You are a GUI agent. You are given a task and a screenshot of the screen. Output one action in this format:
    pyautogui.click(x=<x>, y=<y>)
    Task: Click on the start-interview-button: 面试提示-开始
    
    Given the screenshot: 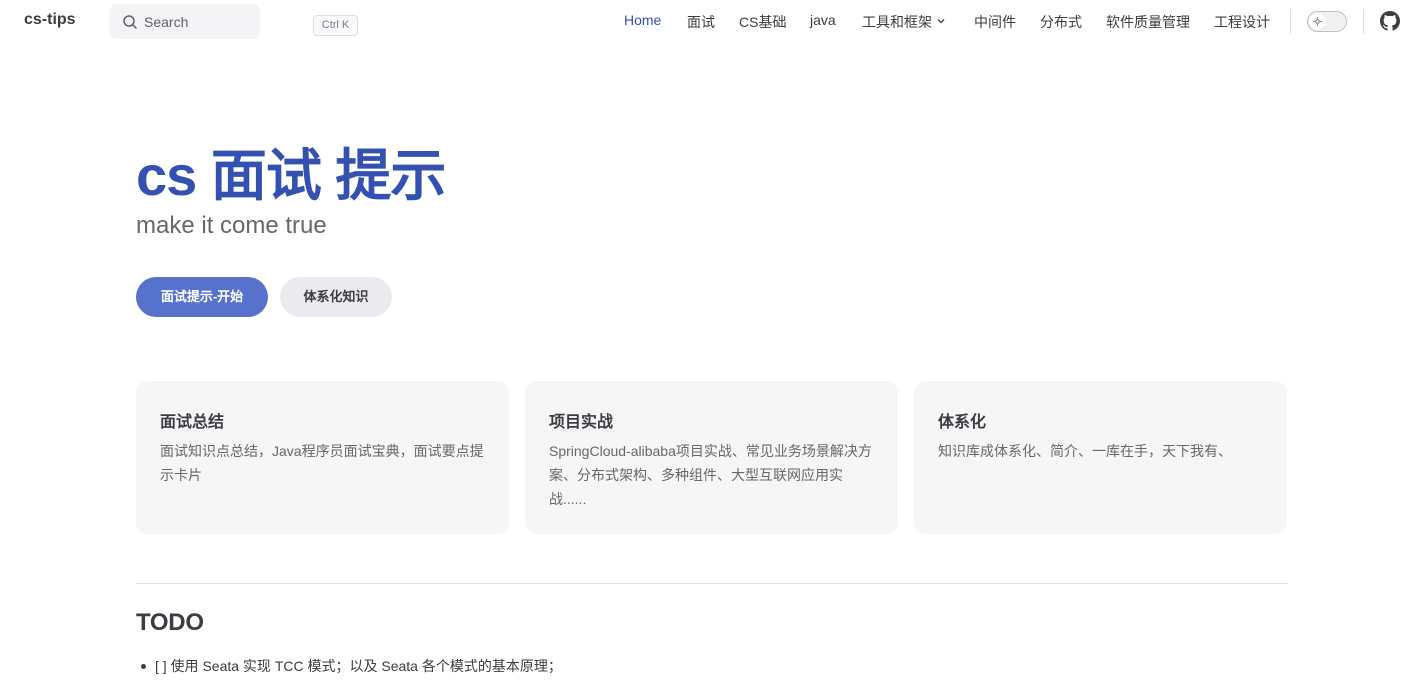 What is the action you would take?
    pyautogui.click(x=202, y=297)
    